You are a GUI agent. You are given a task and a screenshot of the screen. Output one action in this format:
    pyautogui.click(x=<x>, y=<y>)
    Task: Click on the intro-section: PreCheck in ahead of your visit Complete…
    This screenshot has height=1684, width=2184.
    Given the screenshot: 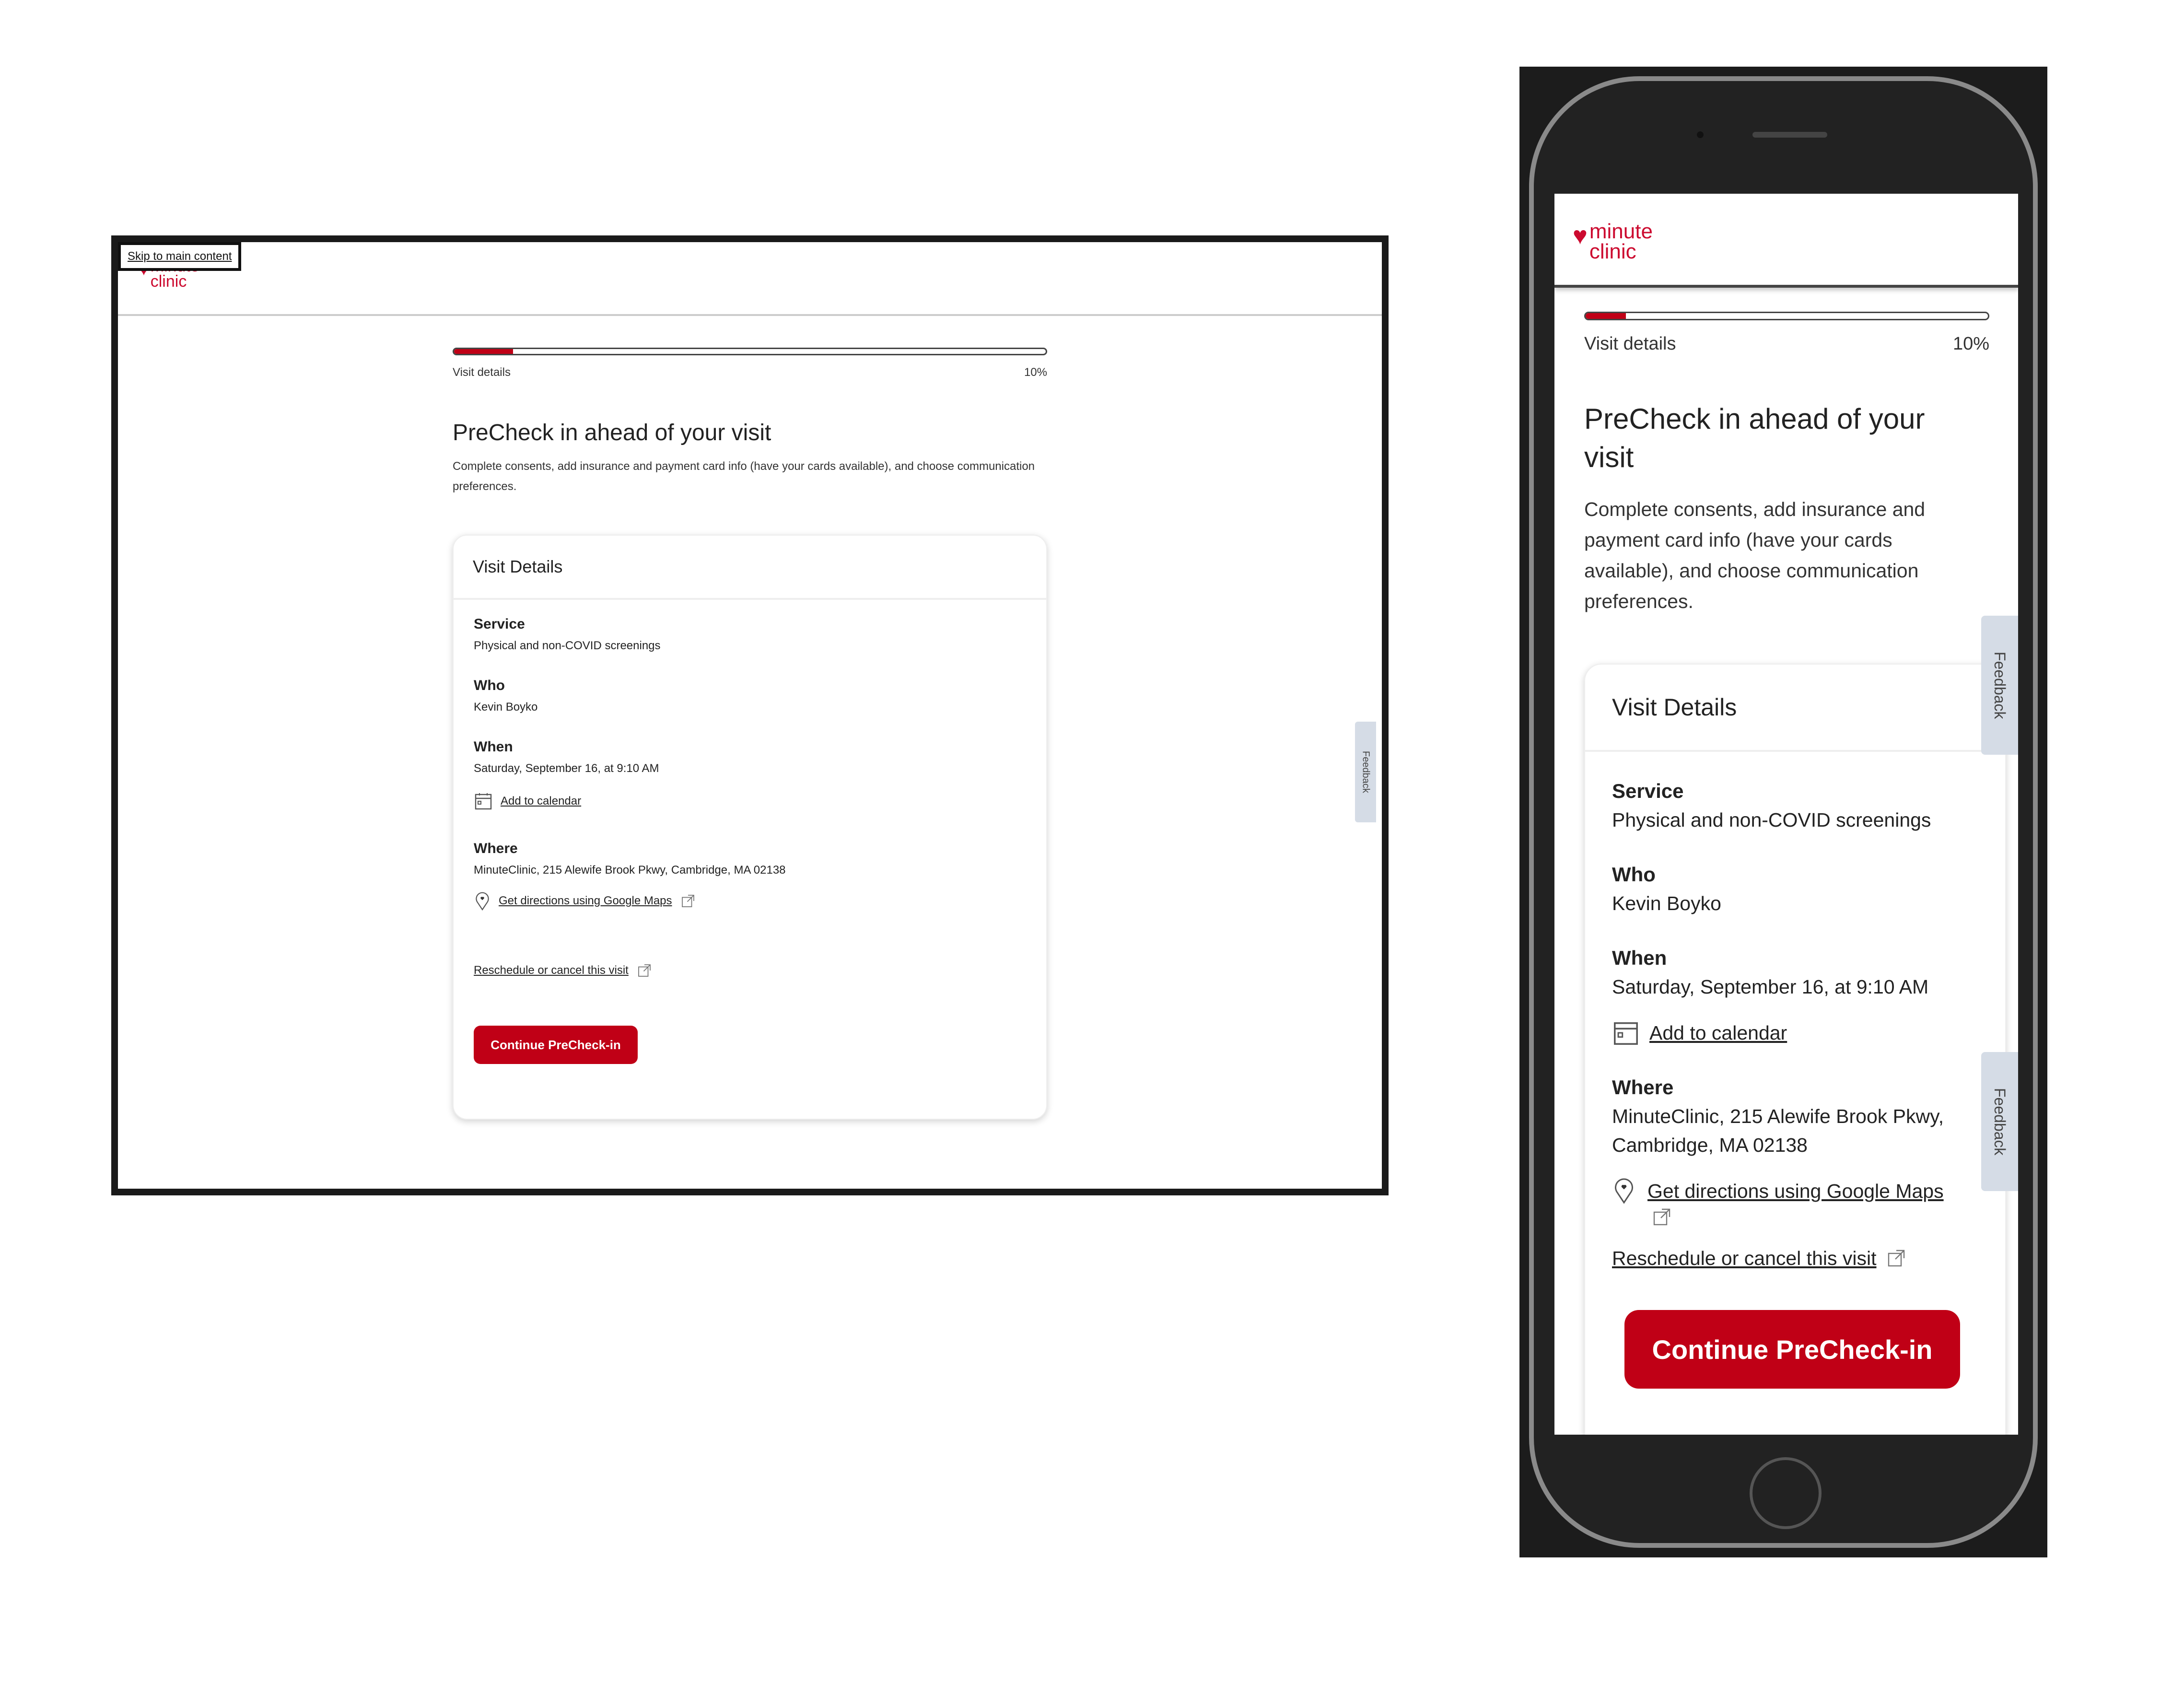 What is the action you would take?
    pyautogui.click(x=750, y=458)
    